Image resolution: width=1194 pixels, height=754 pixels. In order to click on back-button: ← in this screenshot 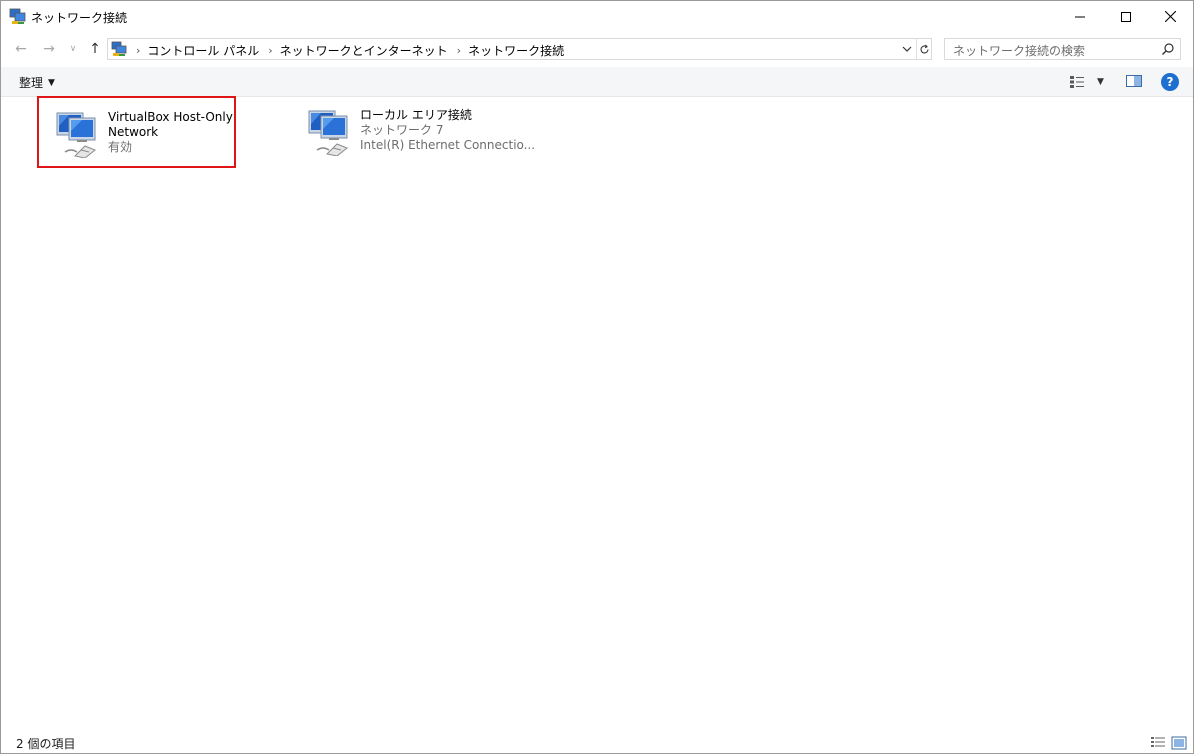, I will do `click(21, 49)`.